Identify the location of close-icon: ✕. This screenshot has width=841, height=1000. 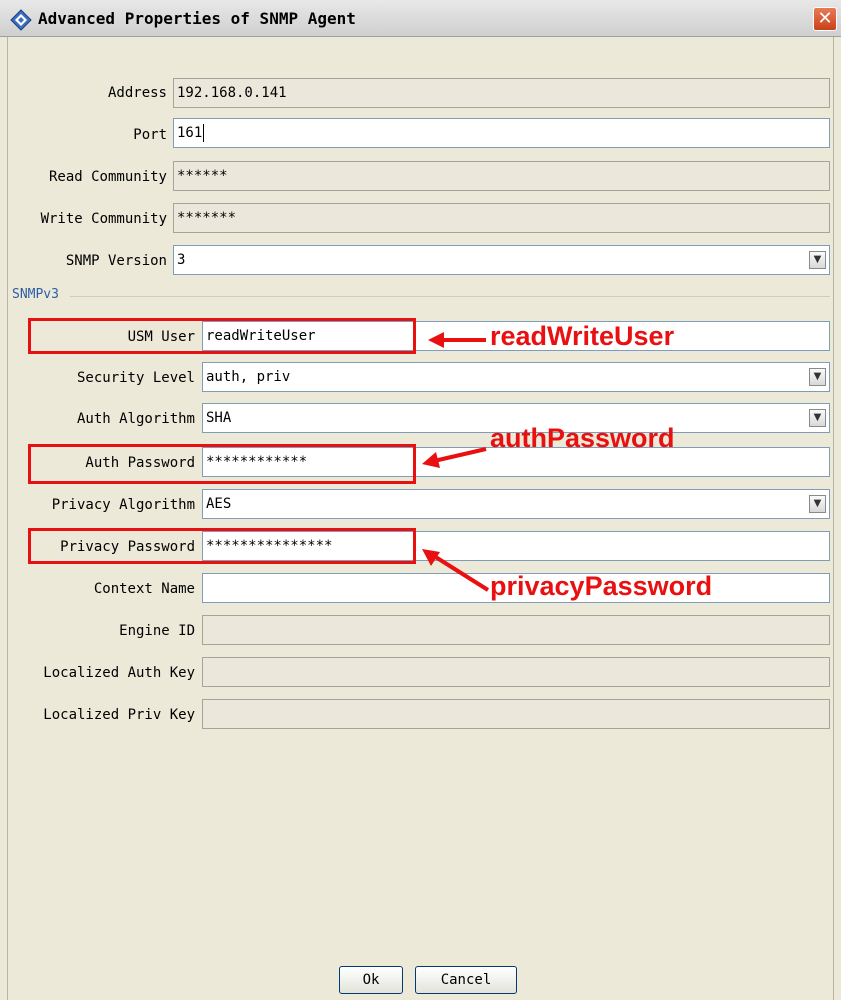
(825, 18).